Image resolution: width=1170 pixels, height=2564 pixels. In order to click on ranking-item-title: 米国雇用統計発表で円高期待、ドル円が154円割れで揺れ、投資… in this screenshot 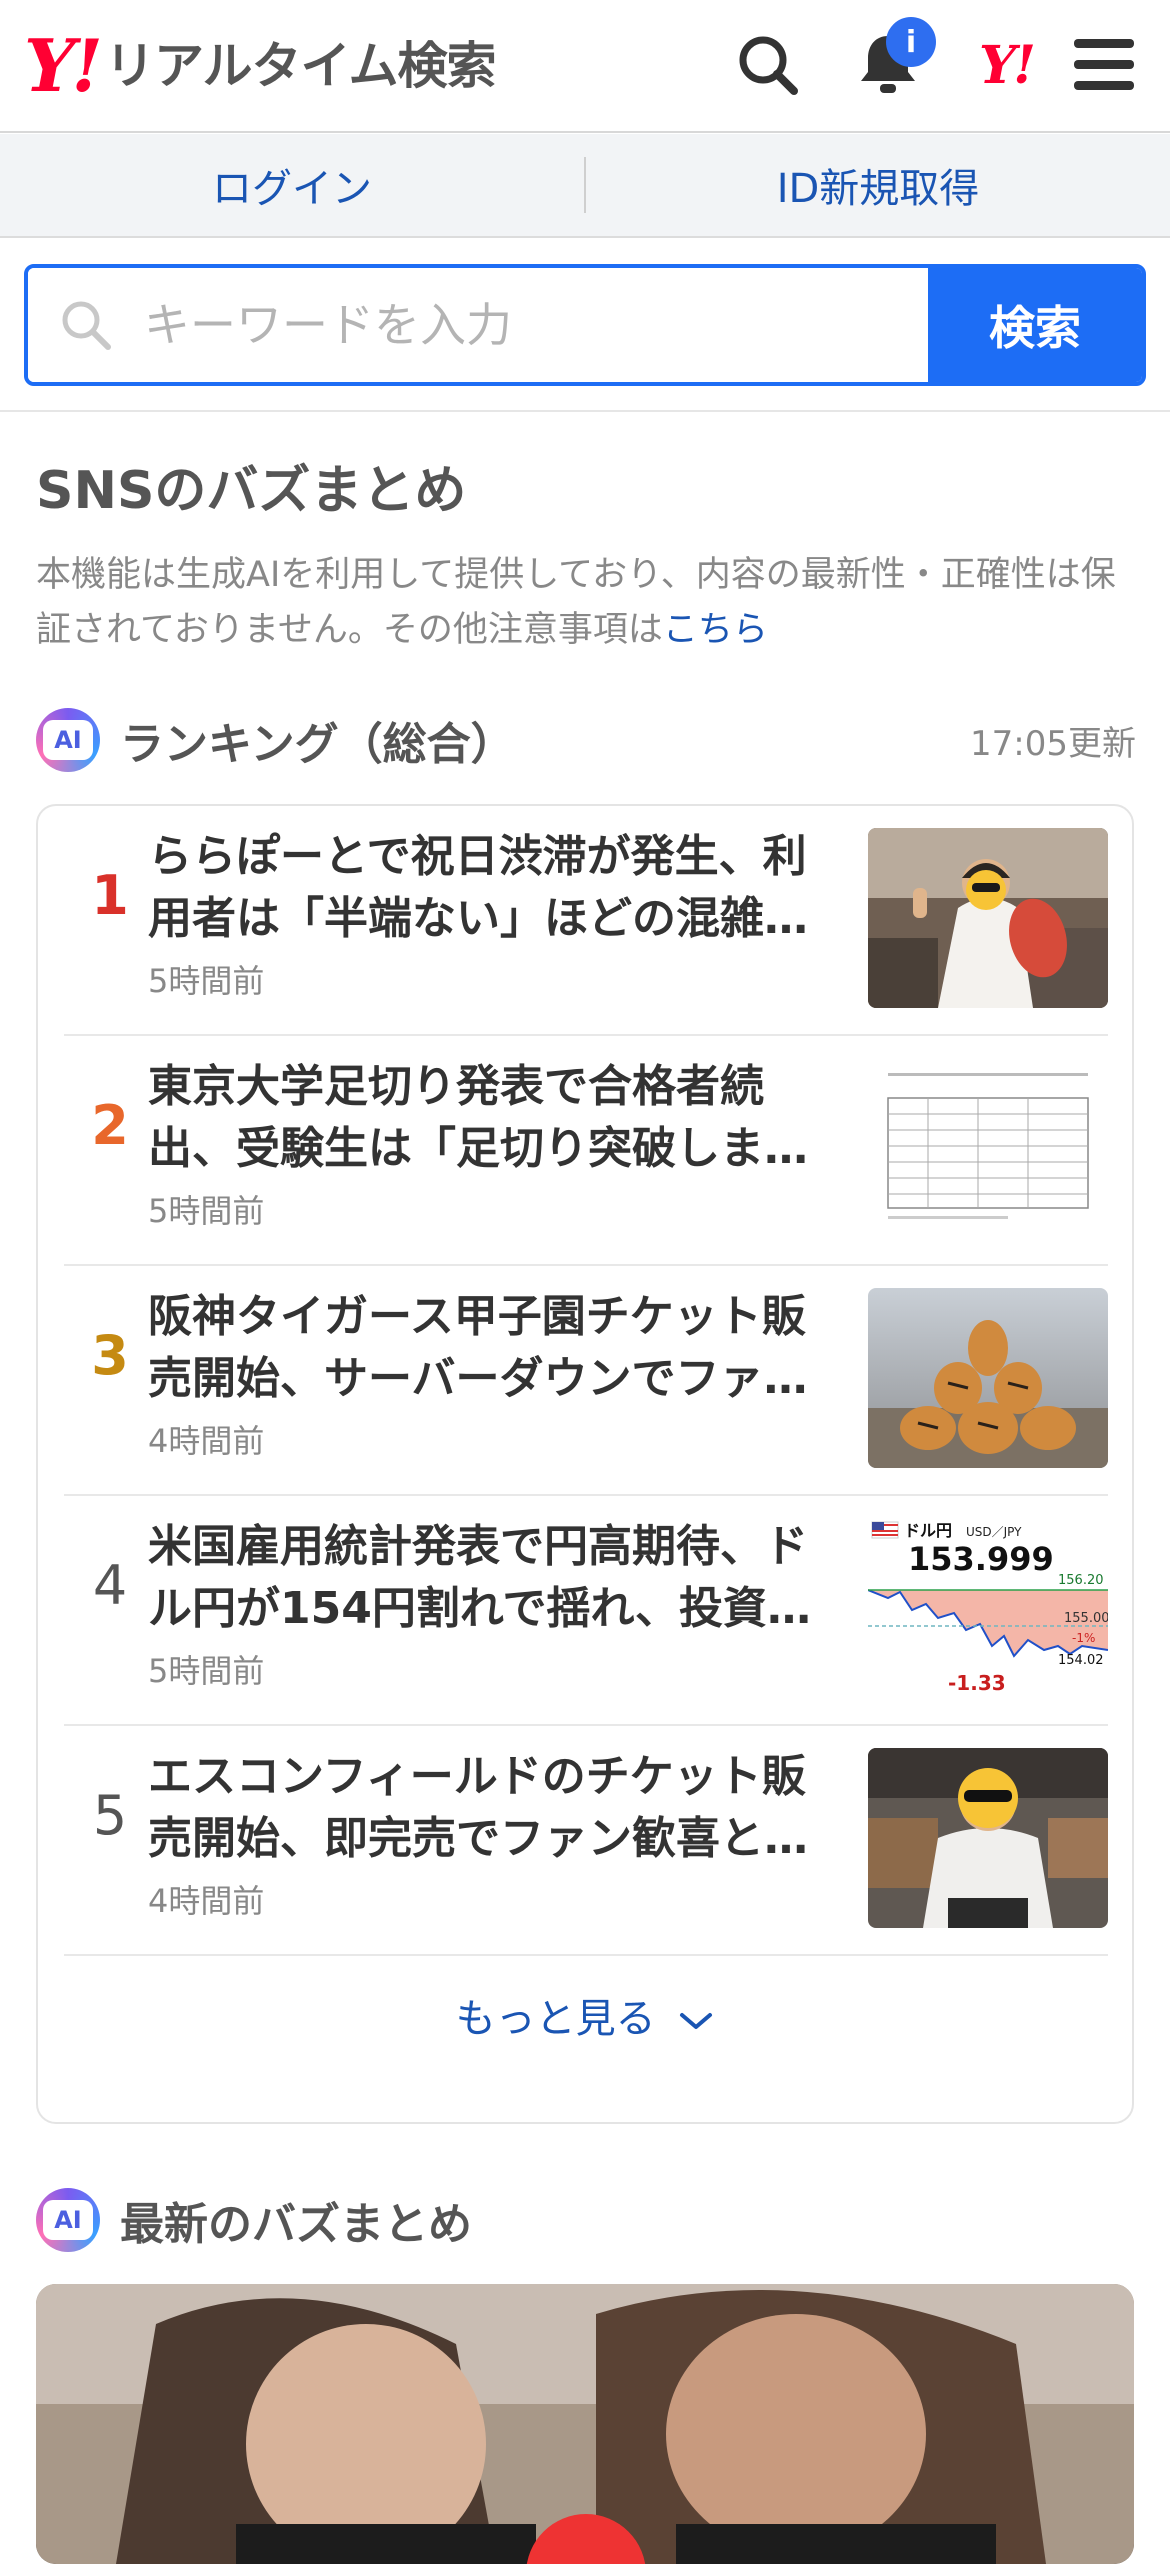, I will do `click(479, 1577)`.